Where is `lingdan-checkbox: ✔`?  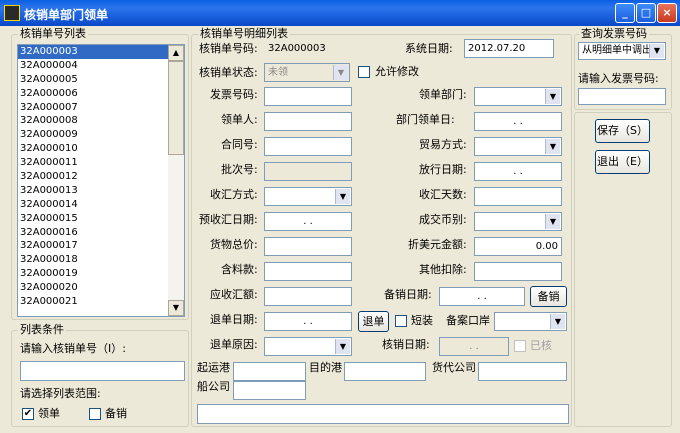 lingdan-checkbox: ✔ is located at coordinates (28, 414).